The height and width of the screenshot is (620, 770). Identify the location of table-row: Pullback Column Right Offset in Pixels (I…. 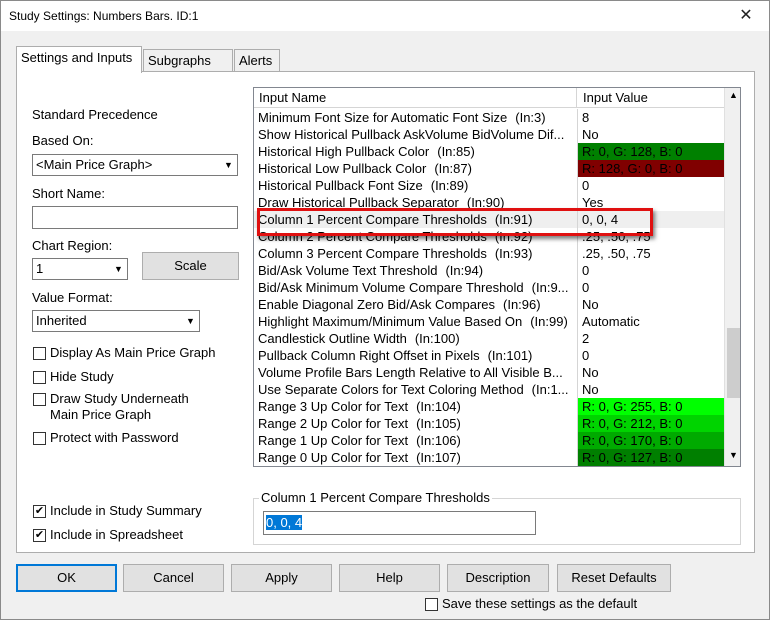
(489, 355).